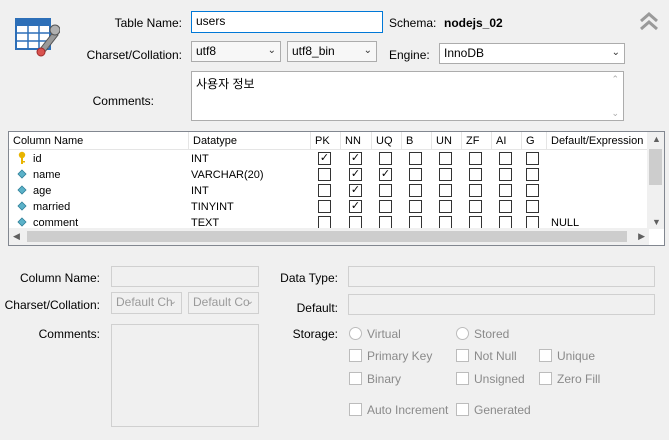 This screenshot has width=669, height=440. What do you see at coordinates (477, 141) in the screenshot?
I see `col-header-zf: ZF` at bounding box center [477, 141].